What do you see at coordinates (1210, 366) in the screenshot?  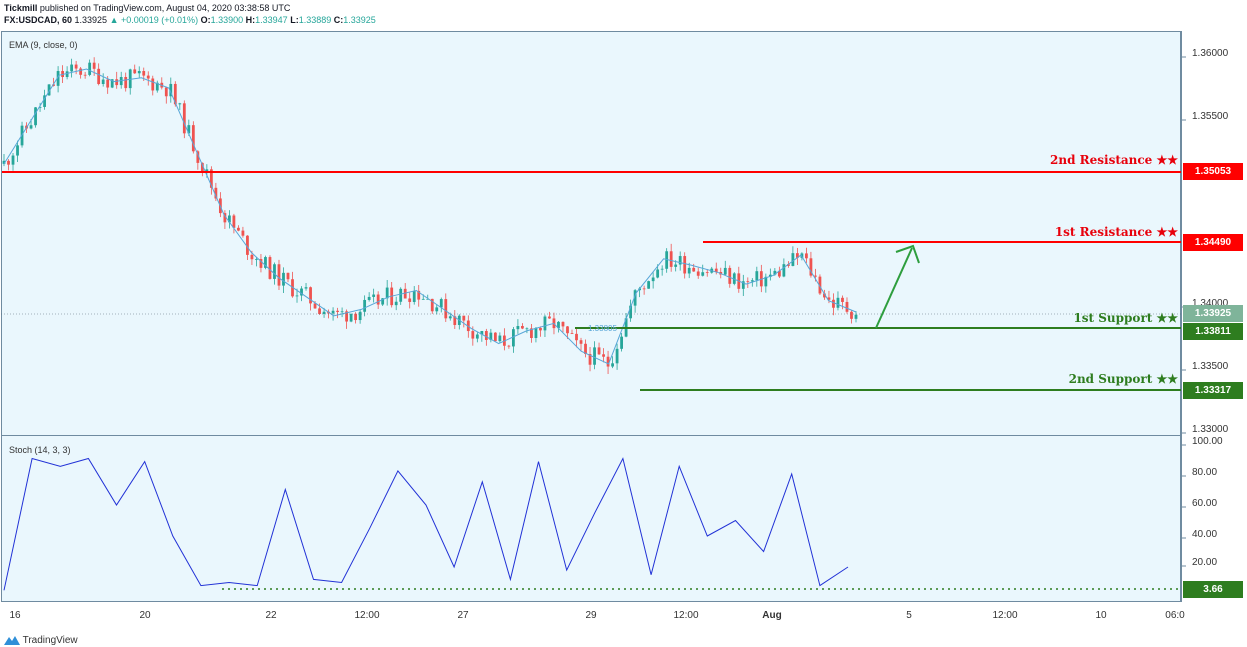 I see `price-tick-1-33500: 1.33500` at bounding box center [1210, 366].